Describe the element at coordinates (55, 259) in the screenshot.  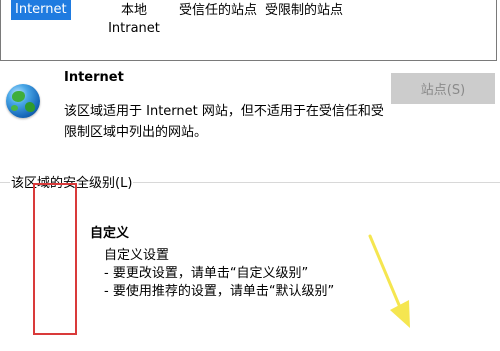
I see `highlight-box` at that location.